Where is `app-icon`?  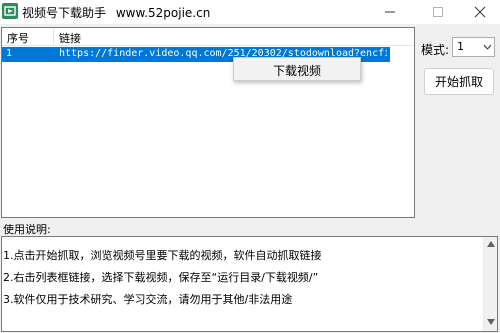
app-icon is located at coordinates (10, 11).